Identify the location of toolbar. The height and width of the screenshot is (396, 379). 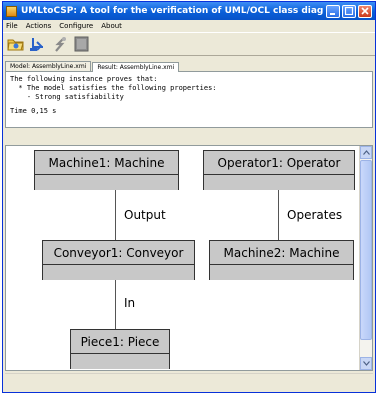
(189, 44).